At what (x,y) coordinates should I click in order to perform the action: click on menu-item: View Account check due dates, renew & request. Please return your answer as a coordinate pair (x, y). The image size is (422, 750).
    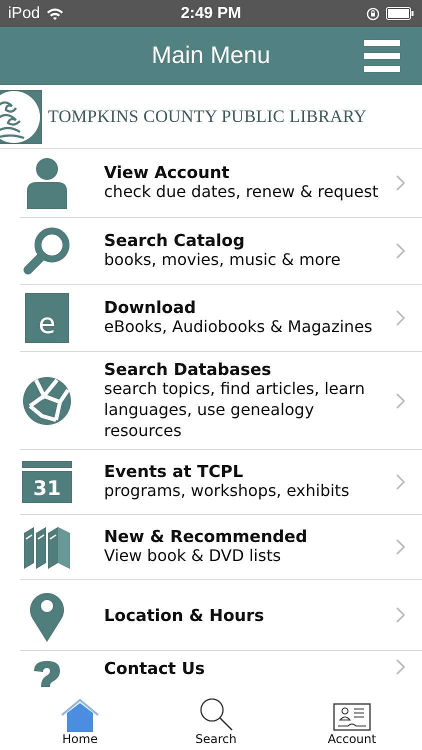
    Looking at the image, I should click on (221, 183).